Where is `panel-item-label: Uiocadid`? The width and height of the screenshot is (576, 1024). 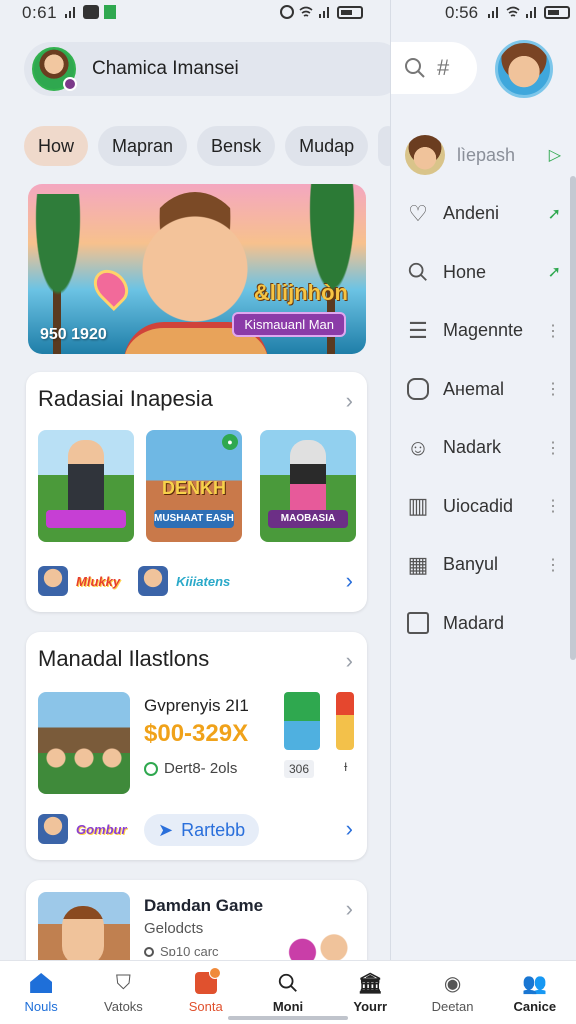 panel-item-label: Uiocadid is located at coordinates (478, 505).